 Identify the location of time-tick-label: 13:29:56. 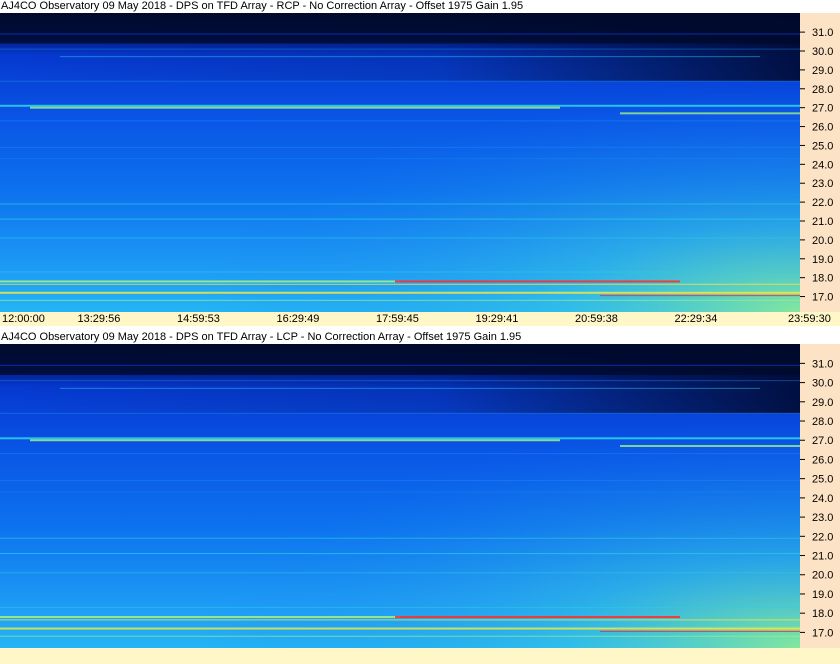
(99, 319).